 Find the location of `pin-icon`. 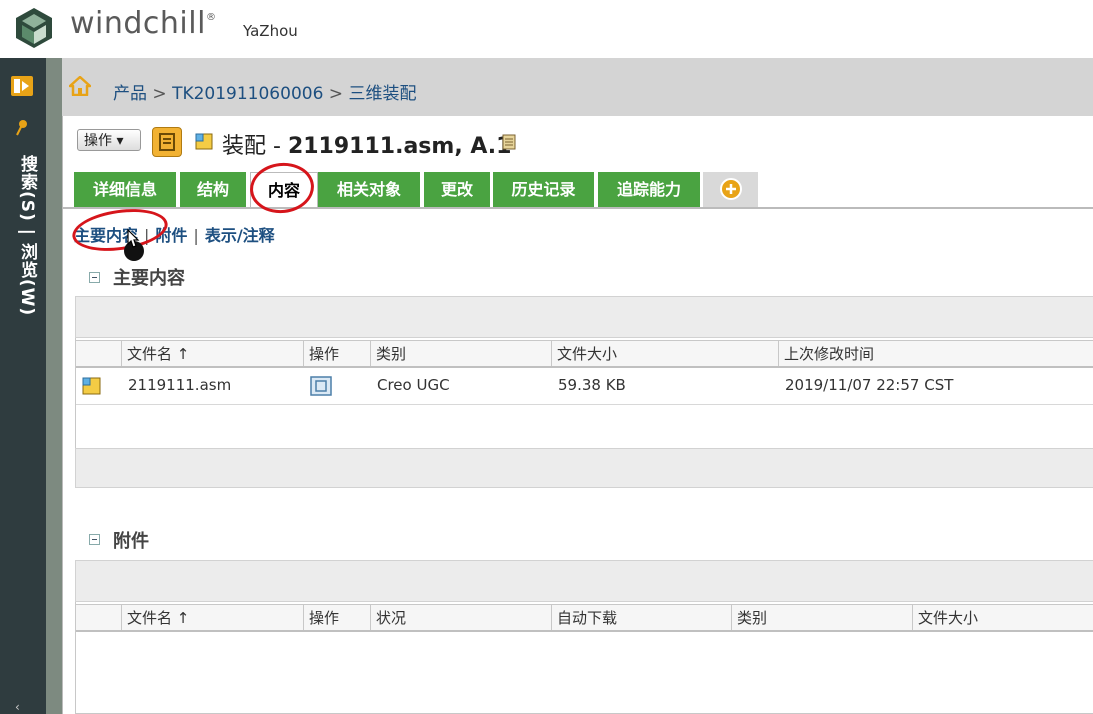

pin-icon is located at coordinates (22, 128).